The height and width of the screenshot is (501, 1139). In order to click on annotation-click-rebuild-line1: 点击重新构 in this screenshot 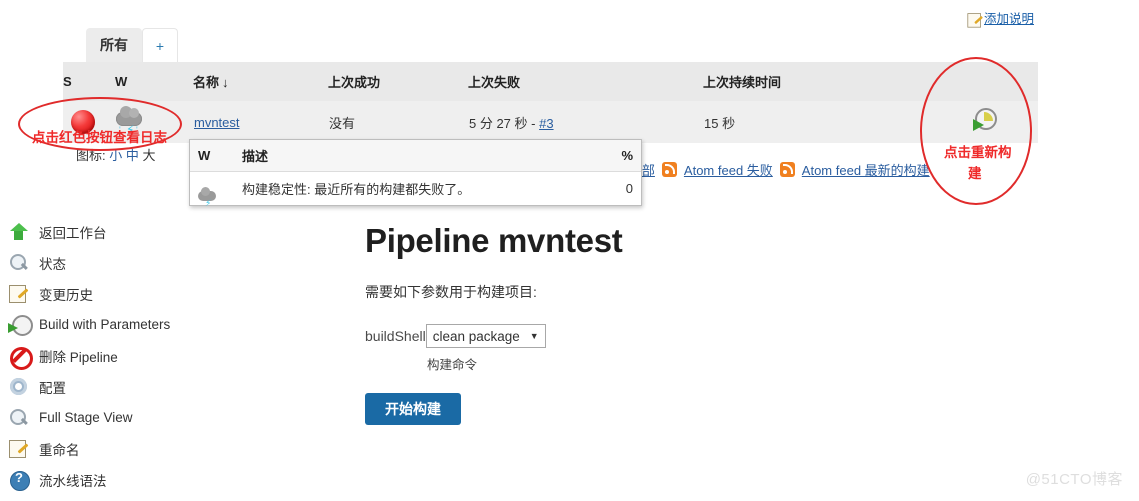, I will do `click(978, 152)`.